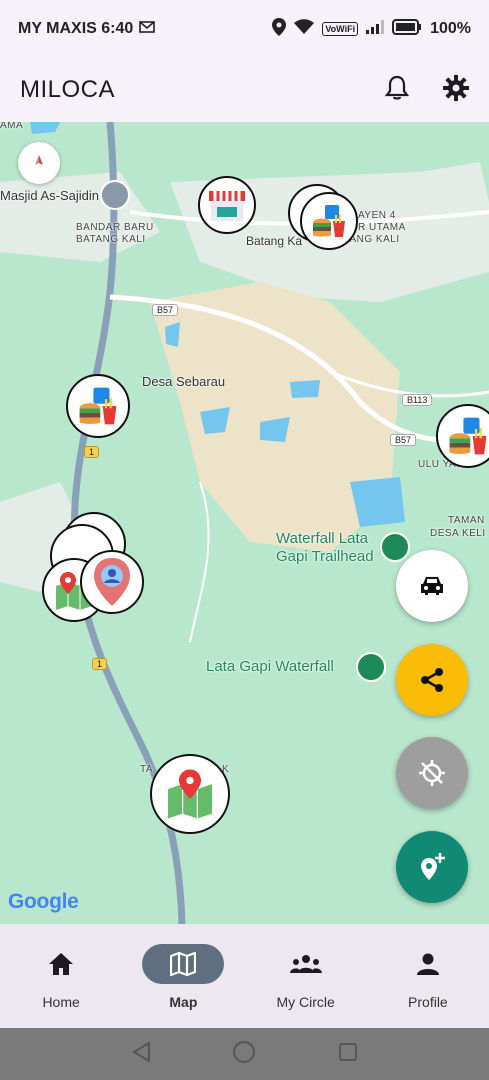  What do you see at coordinates (428, 976) in the screenshot?
I see `nav-item-profile: Profile` at bounding box center [428, 976].